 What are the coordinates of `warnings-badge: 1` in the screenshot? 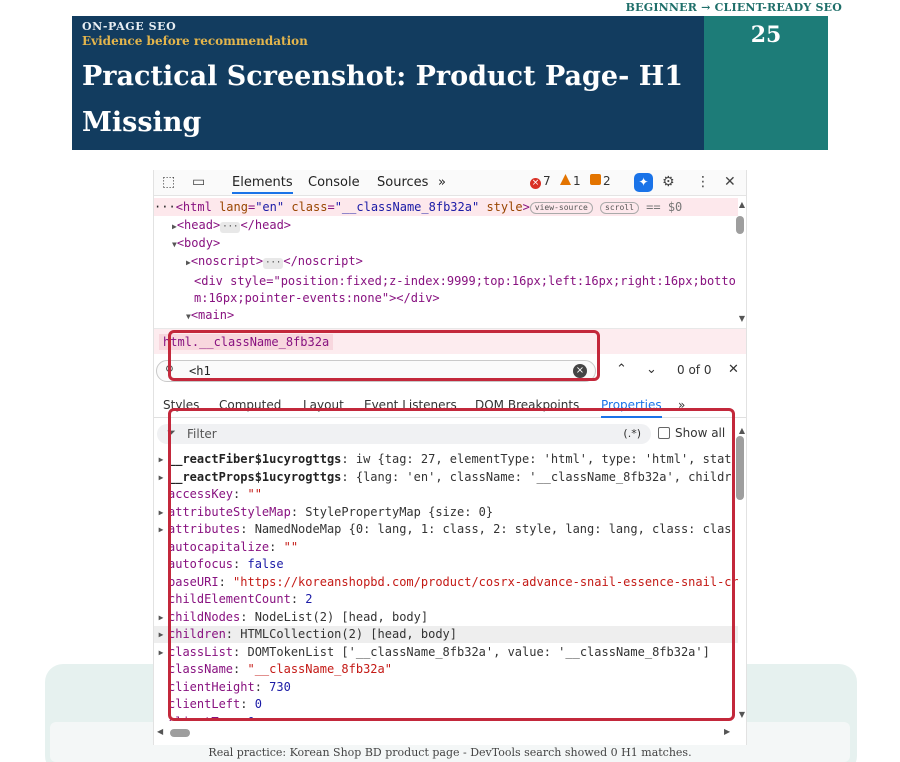 It's located at (570, 181).